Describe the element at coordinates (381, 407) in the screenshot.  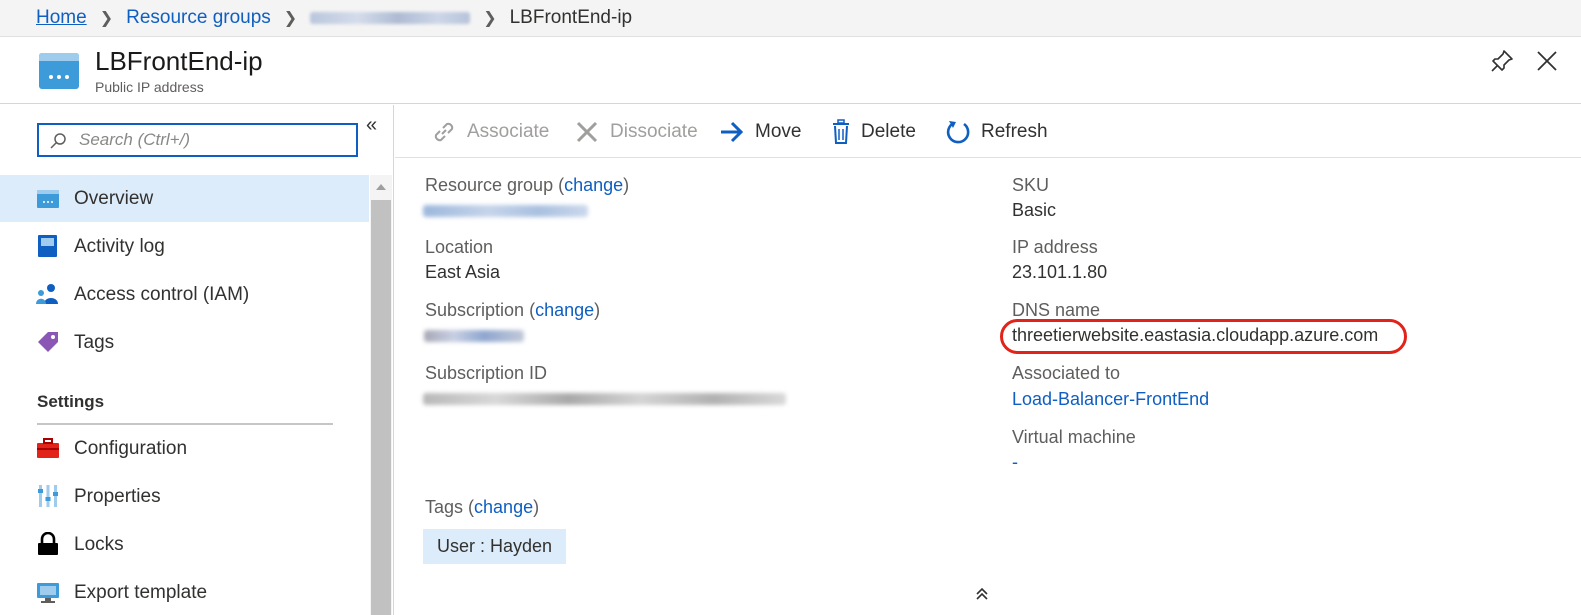
I see `scrollbar-thumb` at that location.